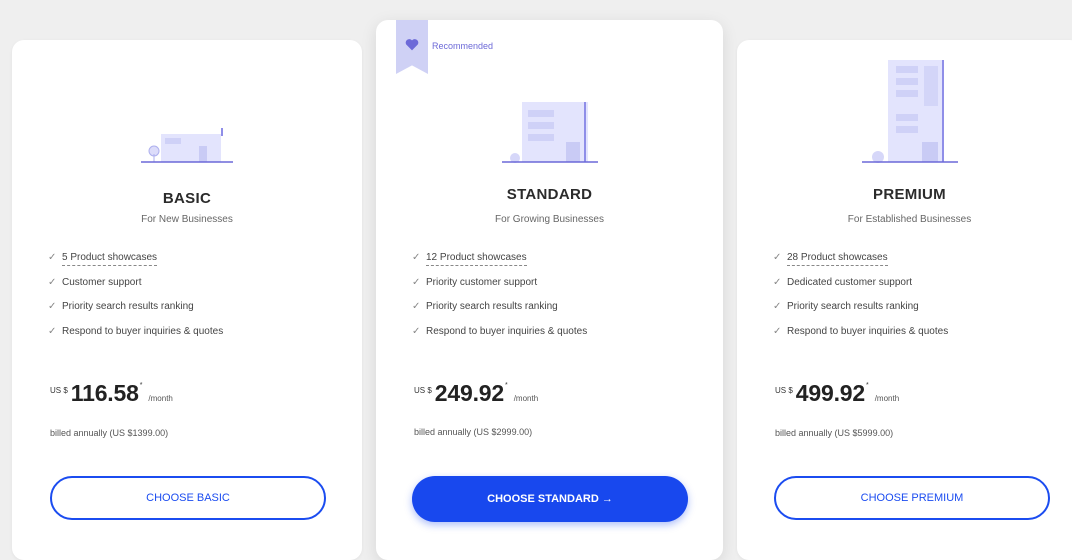  I want to click on plan-name: PREMIUM, so click(909, 194).